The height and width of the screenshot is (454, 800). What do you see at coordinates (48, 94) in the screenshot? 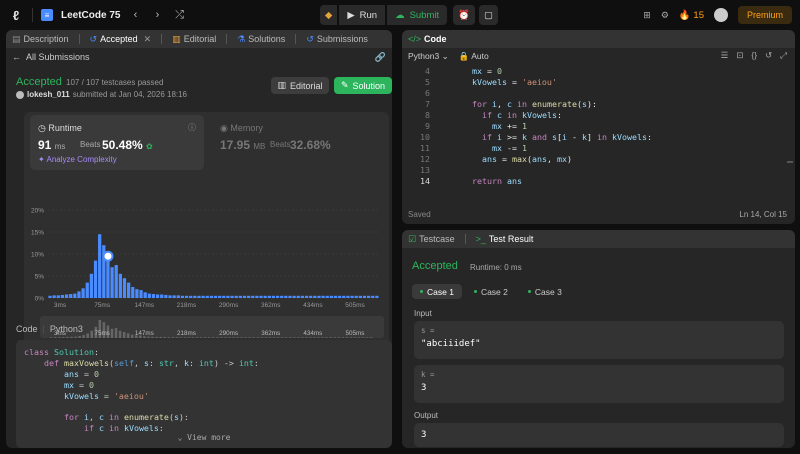
I see `username: lokesh_011` at bounding box center [48, 94].